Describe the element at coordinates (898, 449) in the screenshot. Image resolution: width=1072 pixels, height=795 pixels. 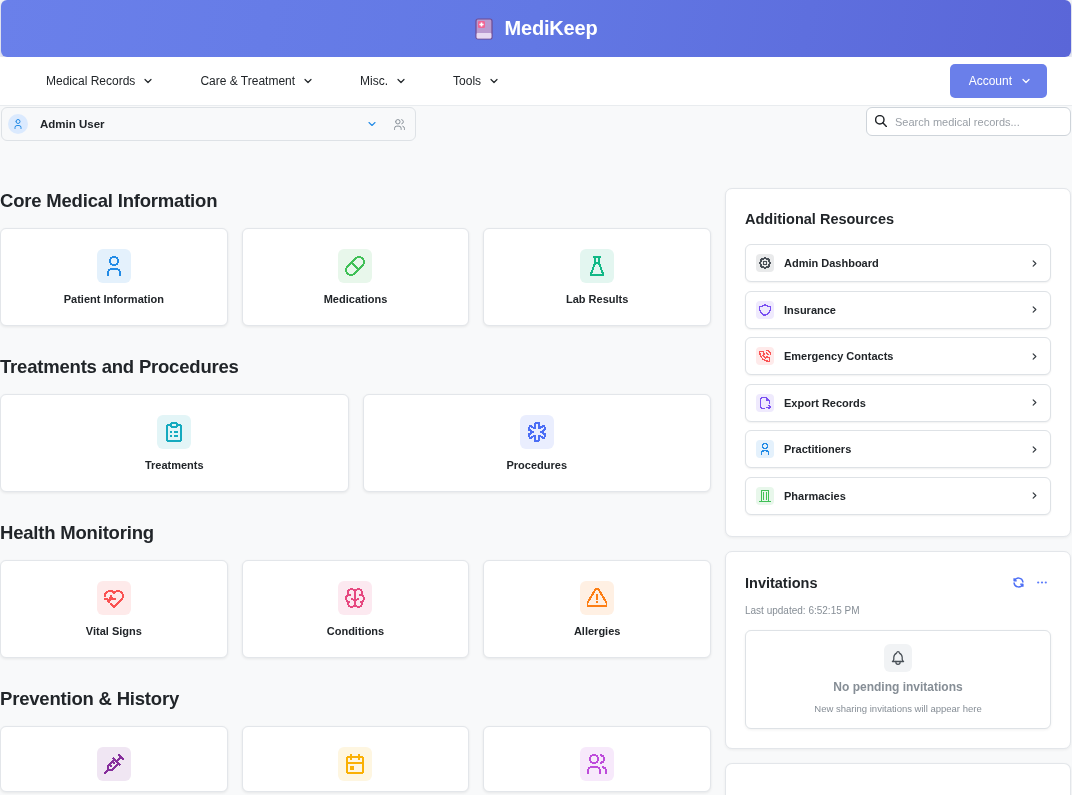
I see `resource-link: Practitioners` at that location.